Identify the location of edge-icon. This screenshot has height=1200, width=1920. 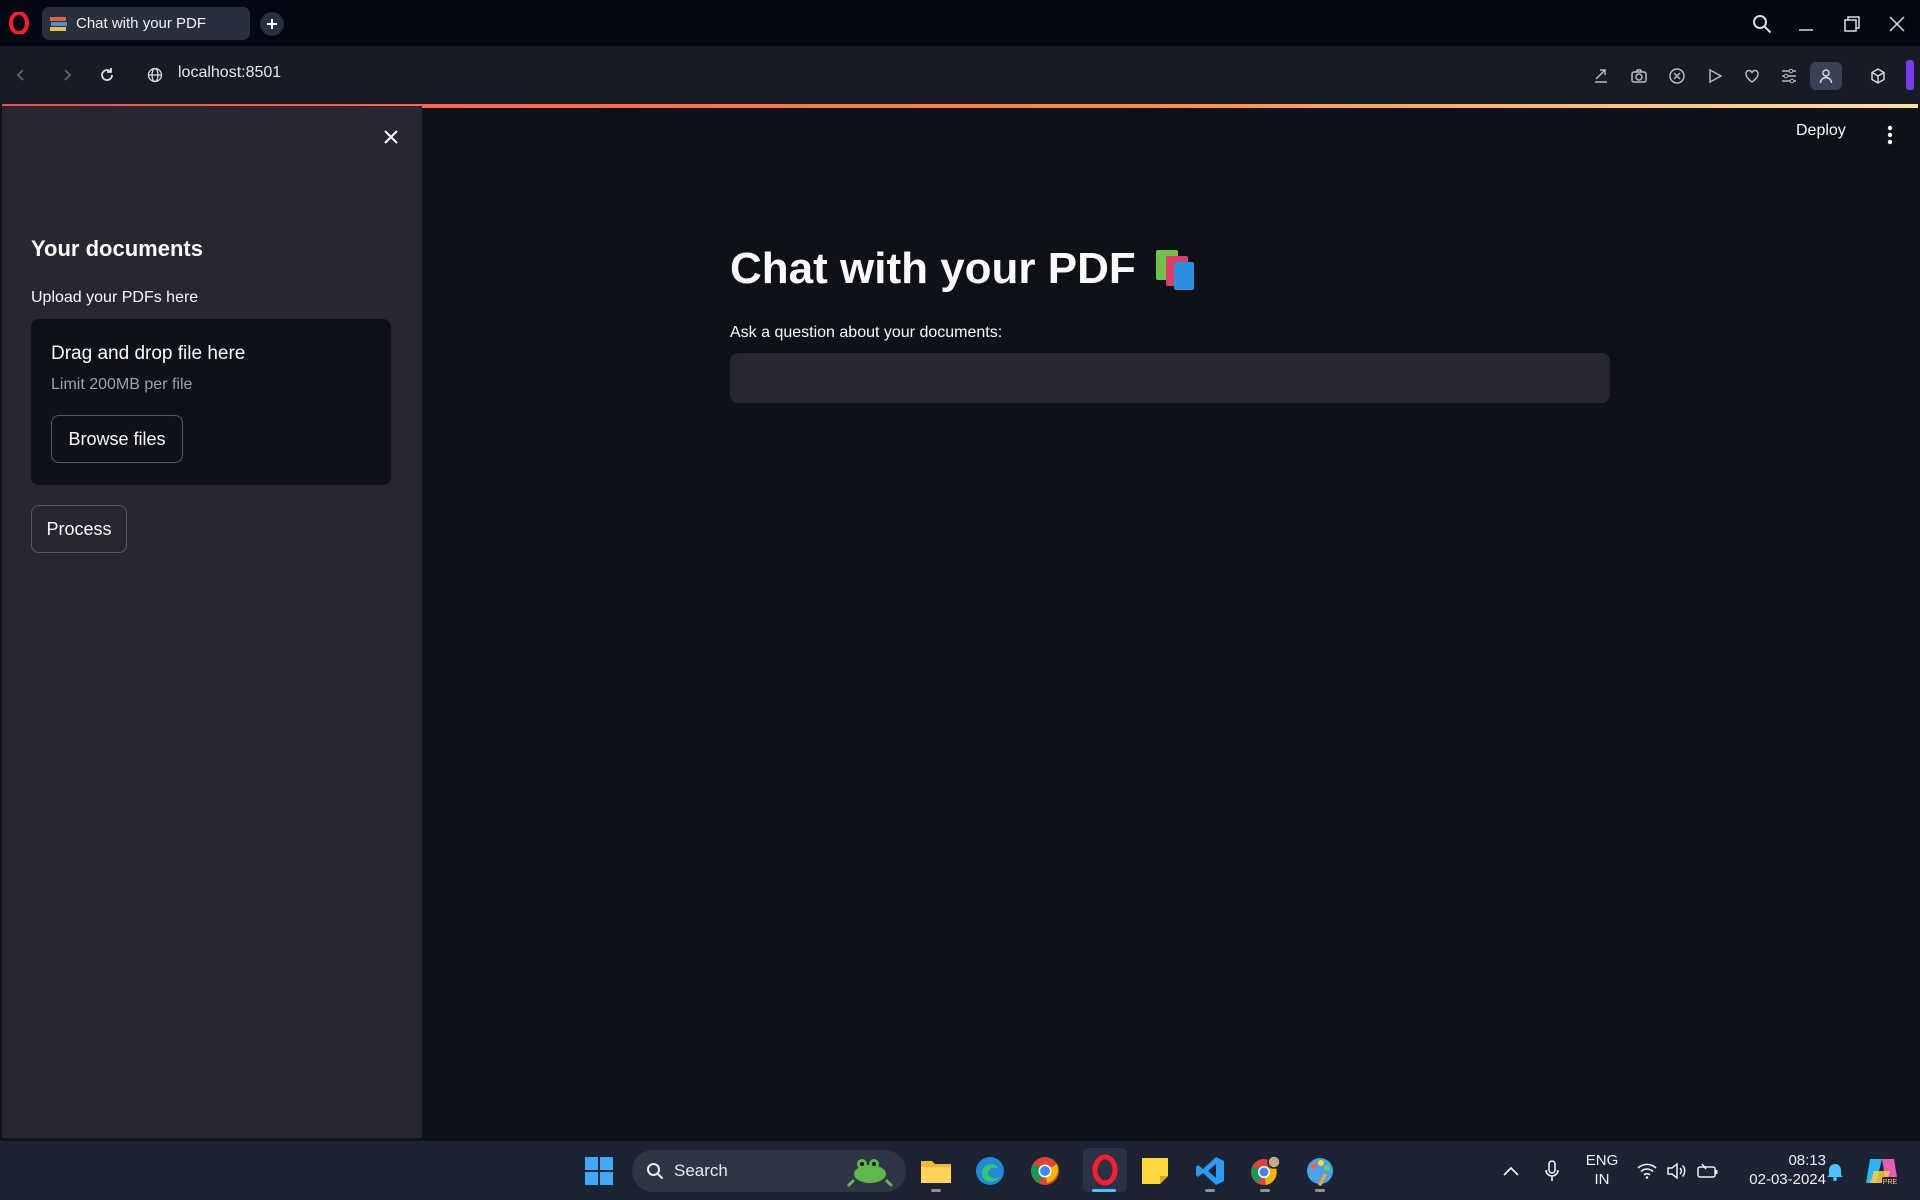
(990, 1171).